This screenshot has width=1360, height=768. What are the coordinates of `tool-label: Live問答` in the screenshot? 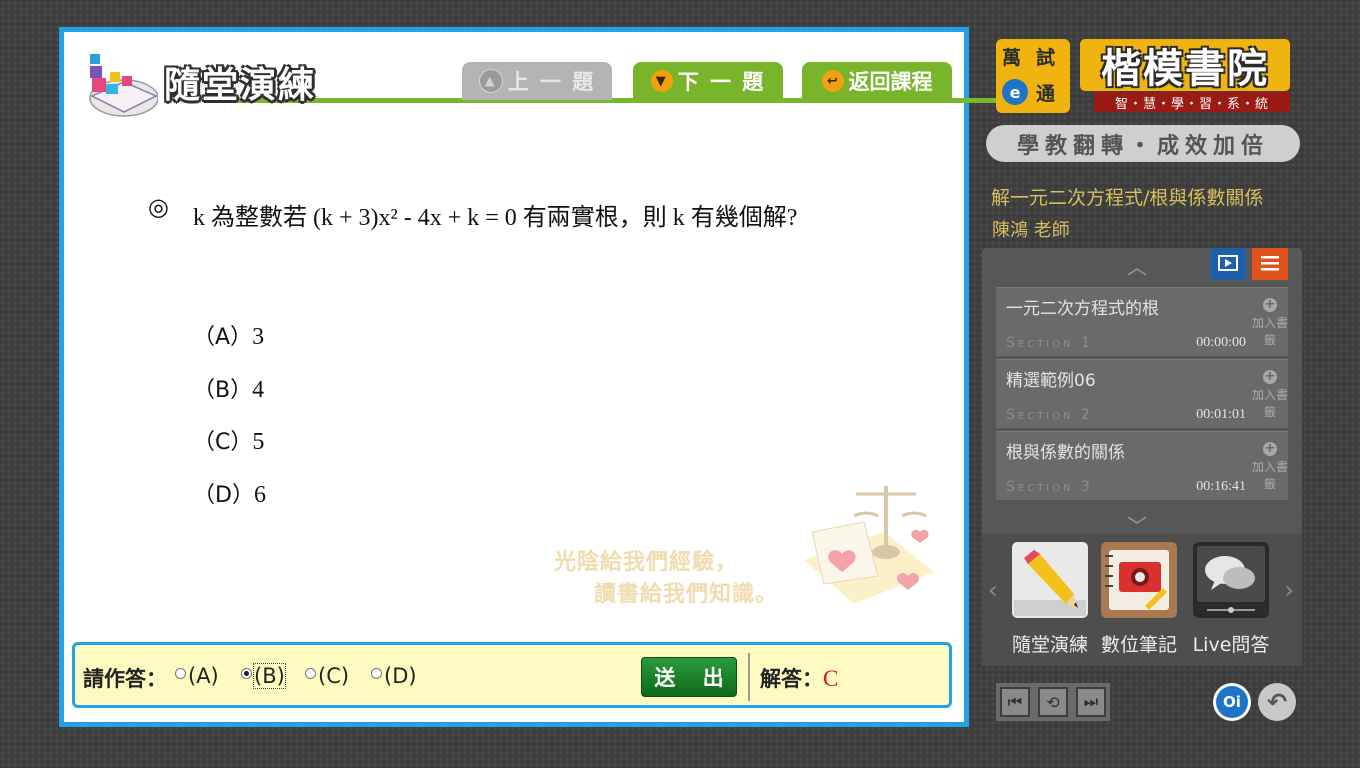 It's located at (1231, 645).